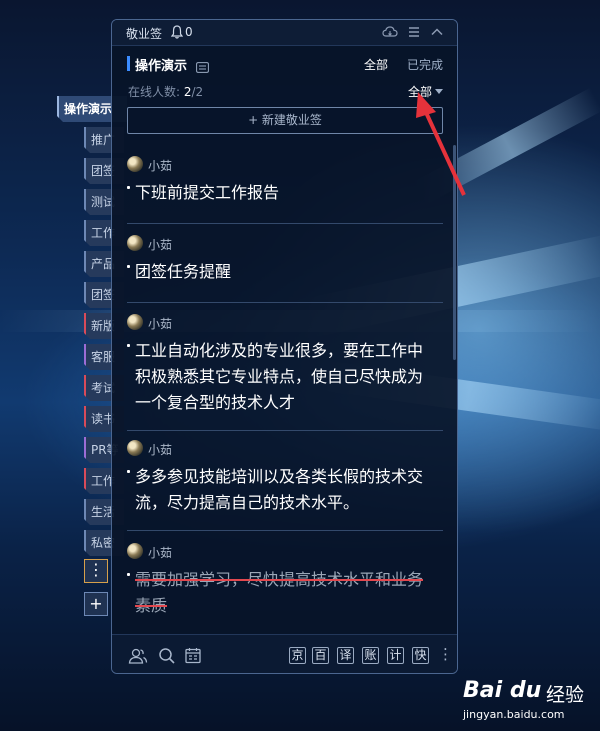 The width and height of the screenshot is (600, 731). I want to click on side-add-button: +, so click(96, 604).